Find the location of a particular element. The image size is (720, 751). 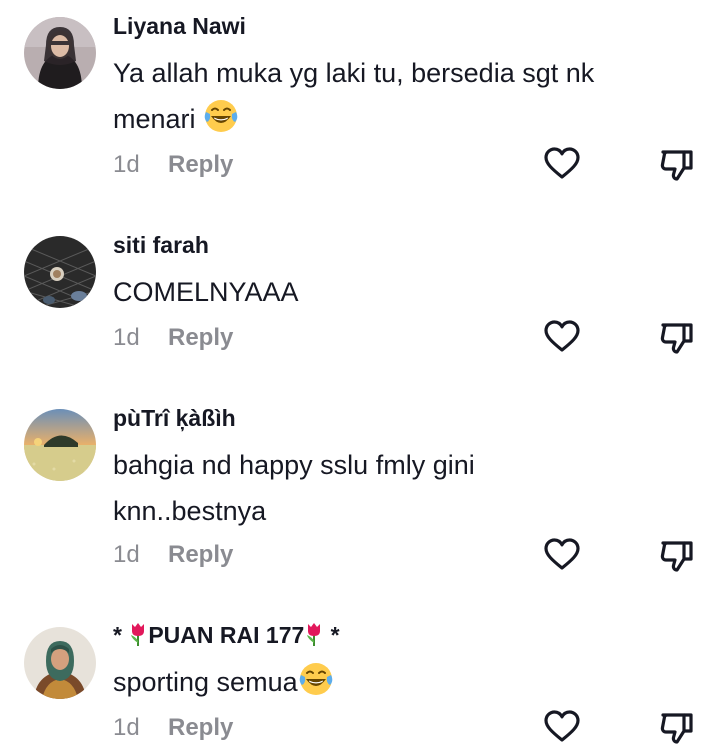

username-main: PUAN RAI 177 is located at coordinates (226, 635).